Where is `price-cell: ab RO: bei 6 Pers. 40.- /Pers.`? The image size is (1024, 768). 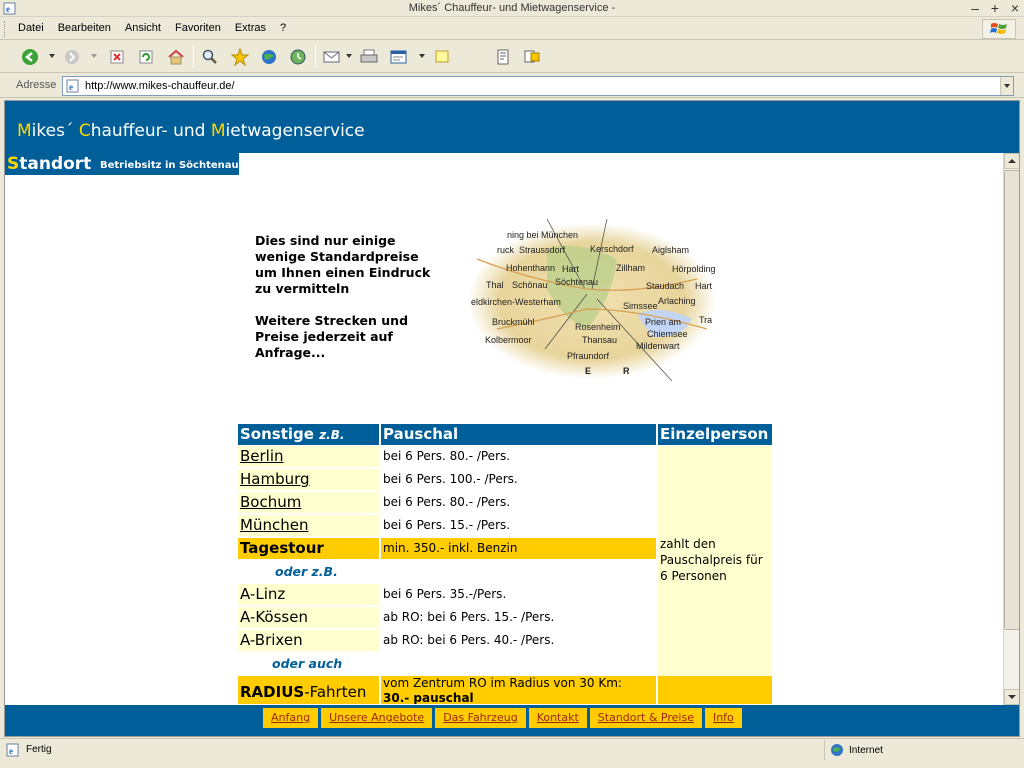 price-cell: ab RO: bei 6 Pers. 40.- /Pers. is located at coordinates (518, 640).